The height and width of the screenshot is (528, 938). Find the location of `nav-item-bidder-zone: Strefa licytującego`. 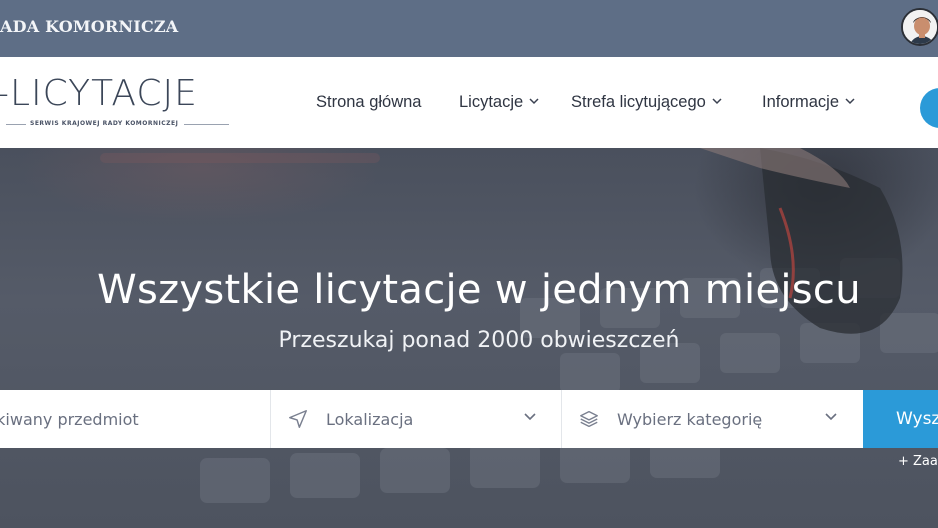

nav-item-bidder-zone: Strefa licytującego is located at coordinates (646, 102).